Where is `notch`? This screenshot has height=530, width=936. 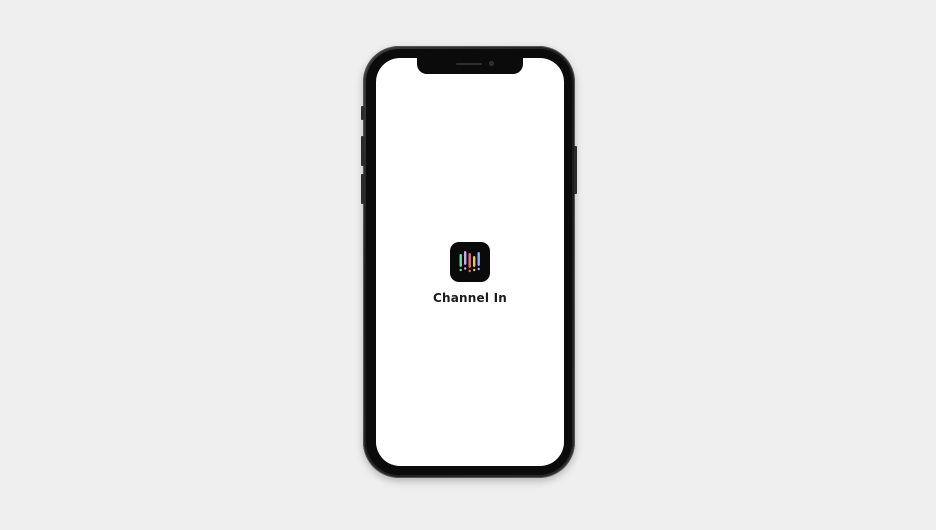 notch is located at coordinates (470, 66).